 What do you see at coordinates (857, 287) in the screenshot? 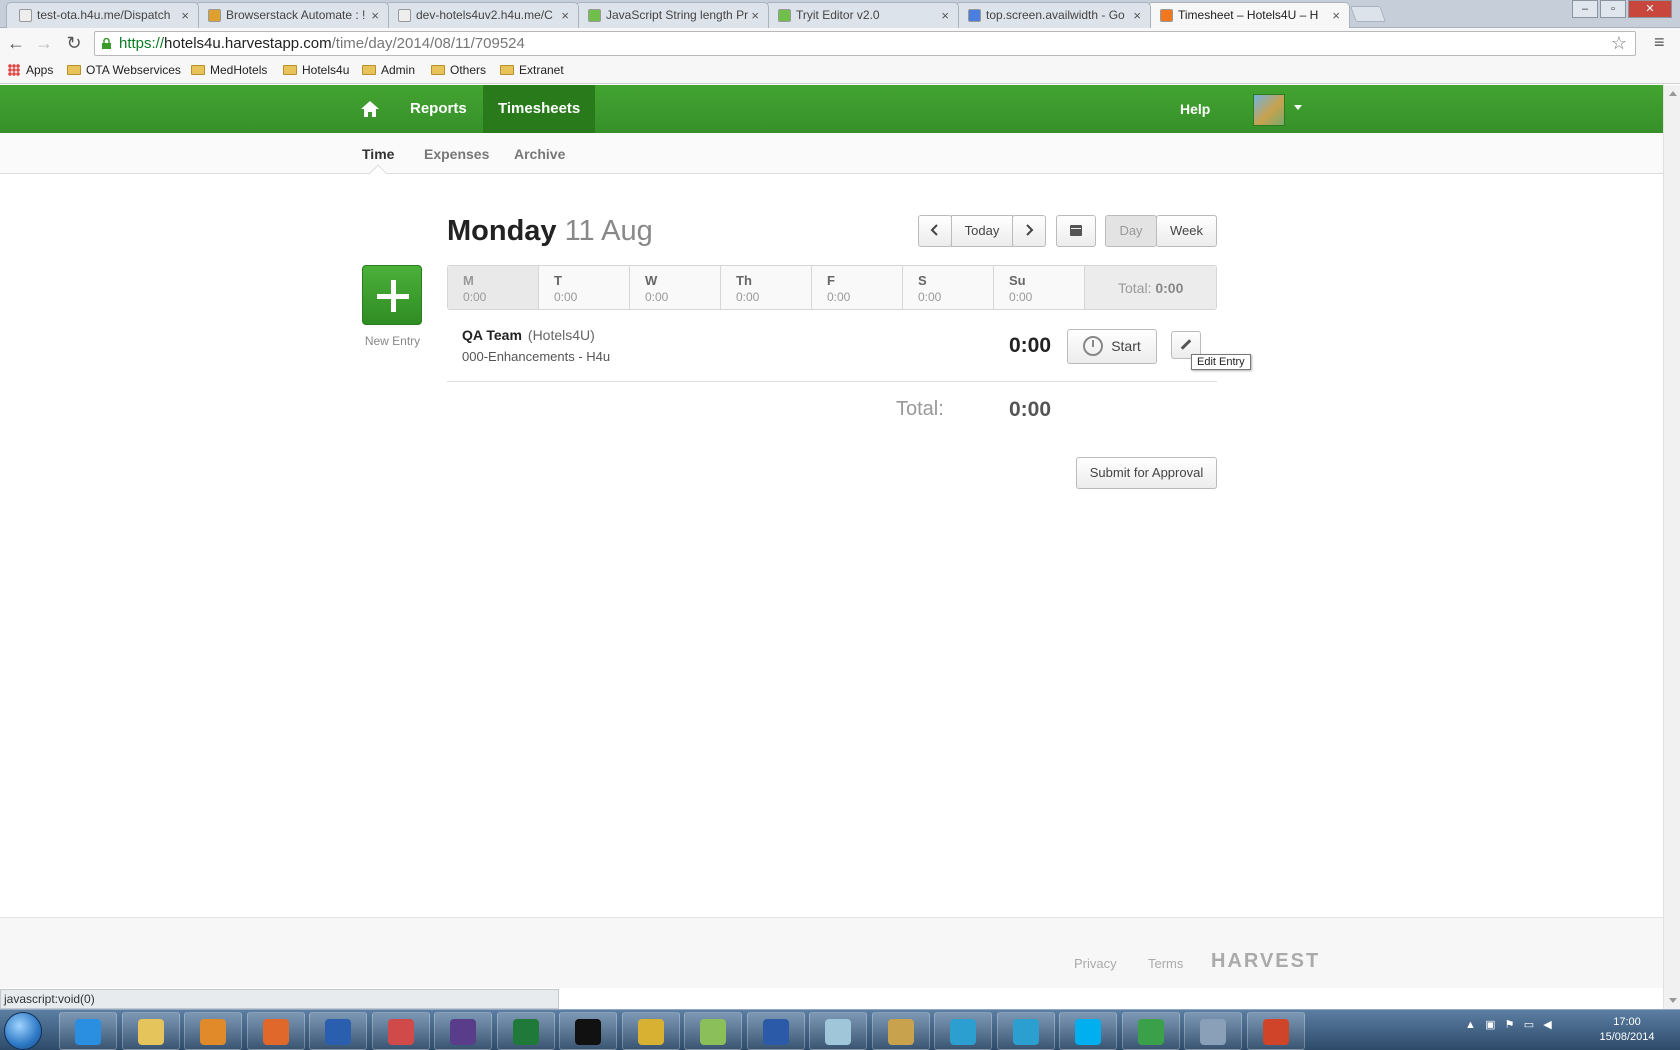
I see `week-day-f: F 0:00` at bounding box center [857, 287].